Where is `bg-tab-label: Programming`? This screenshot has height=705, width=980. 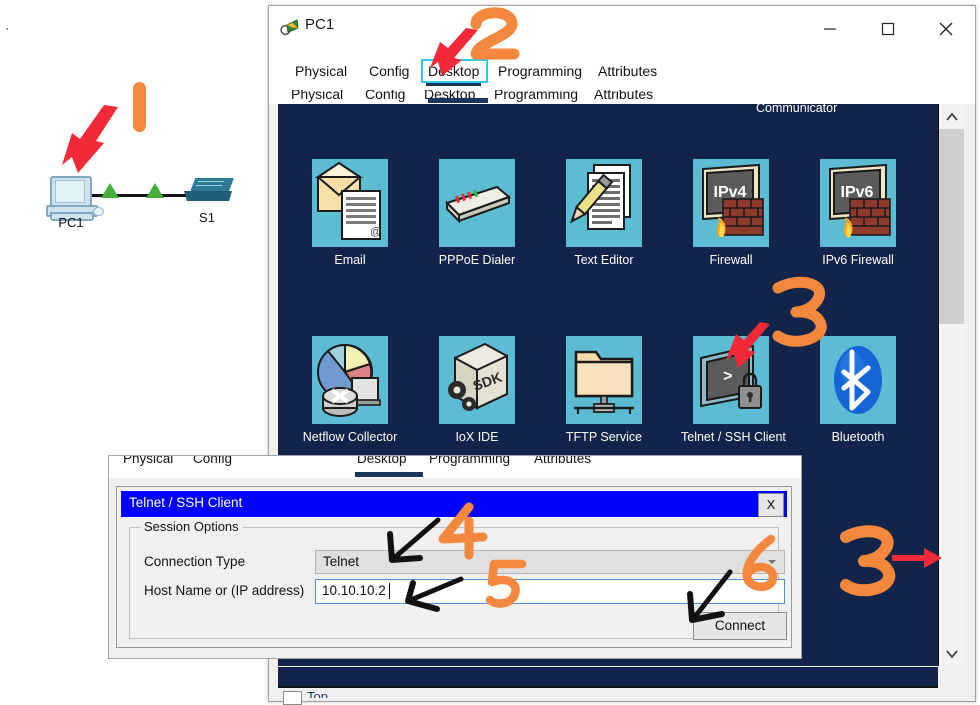
bg-tab-label: Programming is located at coordinates (536, 96).